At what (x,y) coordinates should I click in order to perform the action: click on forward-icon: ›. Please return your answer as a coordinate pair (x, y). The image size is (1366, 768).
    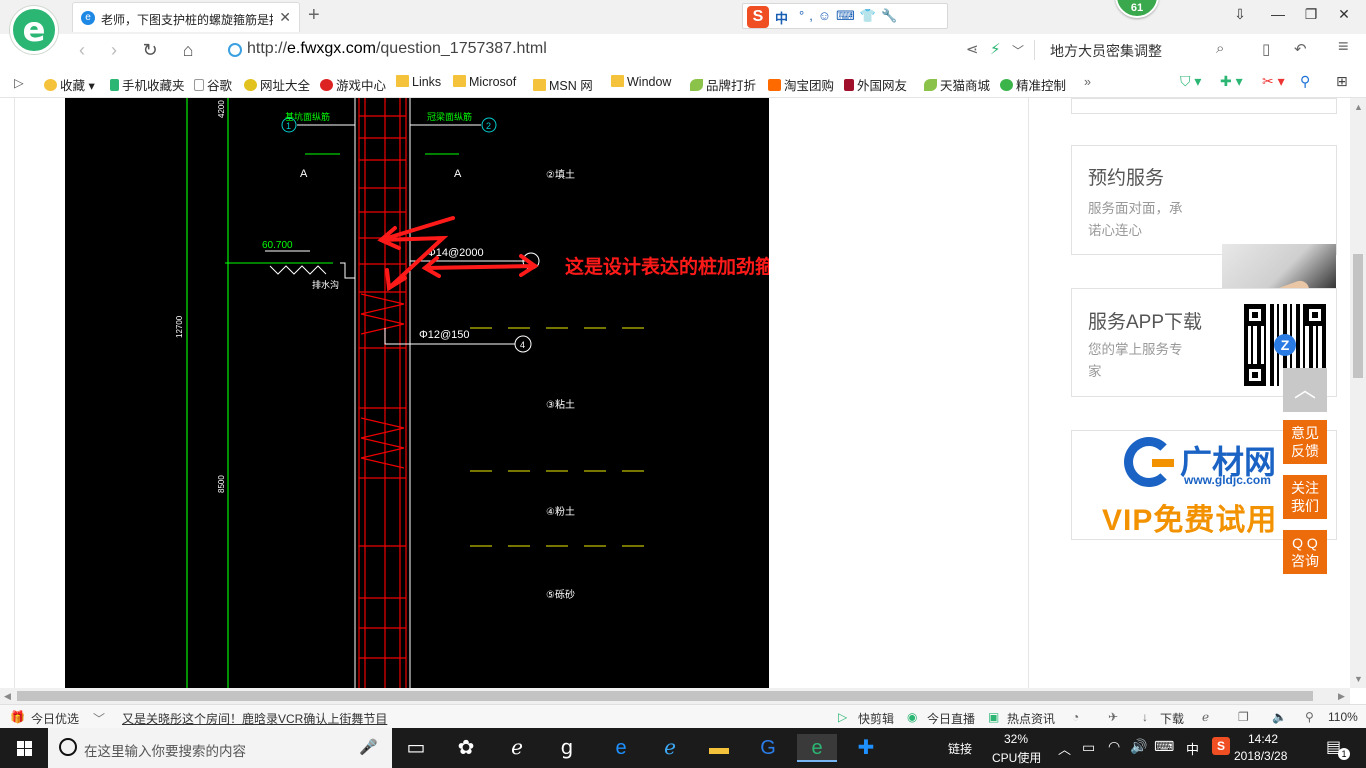
    Looking at the image, I should click on (114, 51).